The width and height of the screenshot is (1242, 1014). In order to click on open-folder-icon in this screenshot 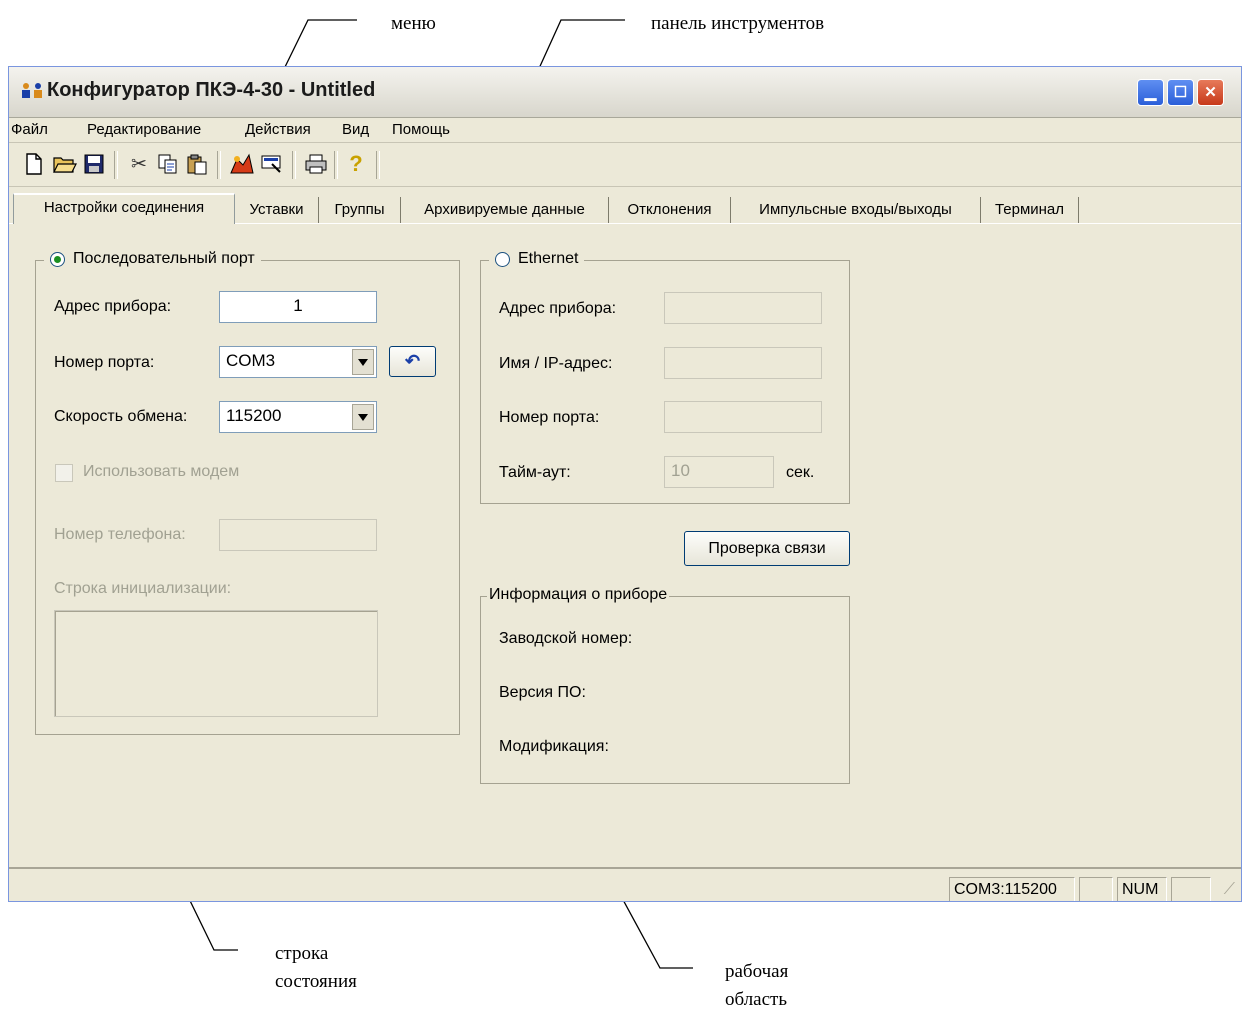, I will do `click(65, 164)`.